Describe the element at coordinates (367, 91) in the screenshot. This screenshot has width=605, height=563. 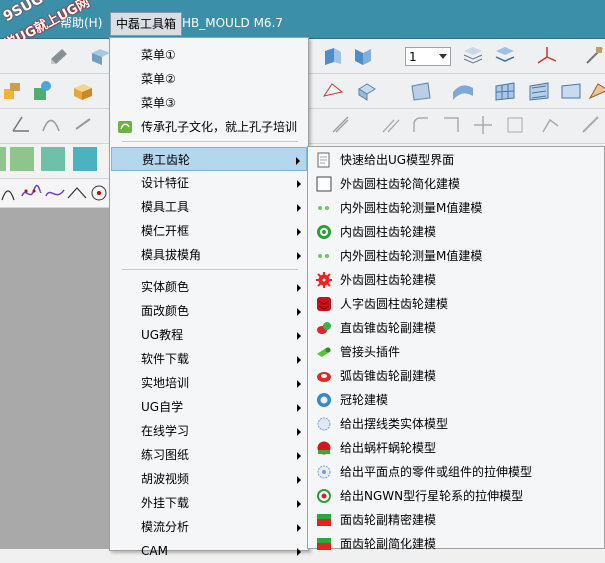
I see `patch-icon` at that location.